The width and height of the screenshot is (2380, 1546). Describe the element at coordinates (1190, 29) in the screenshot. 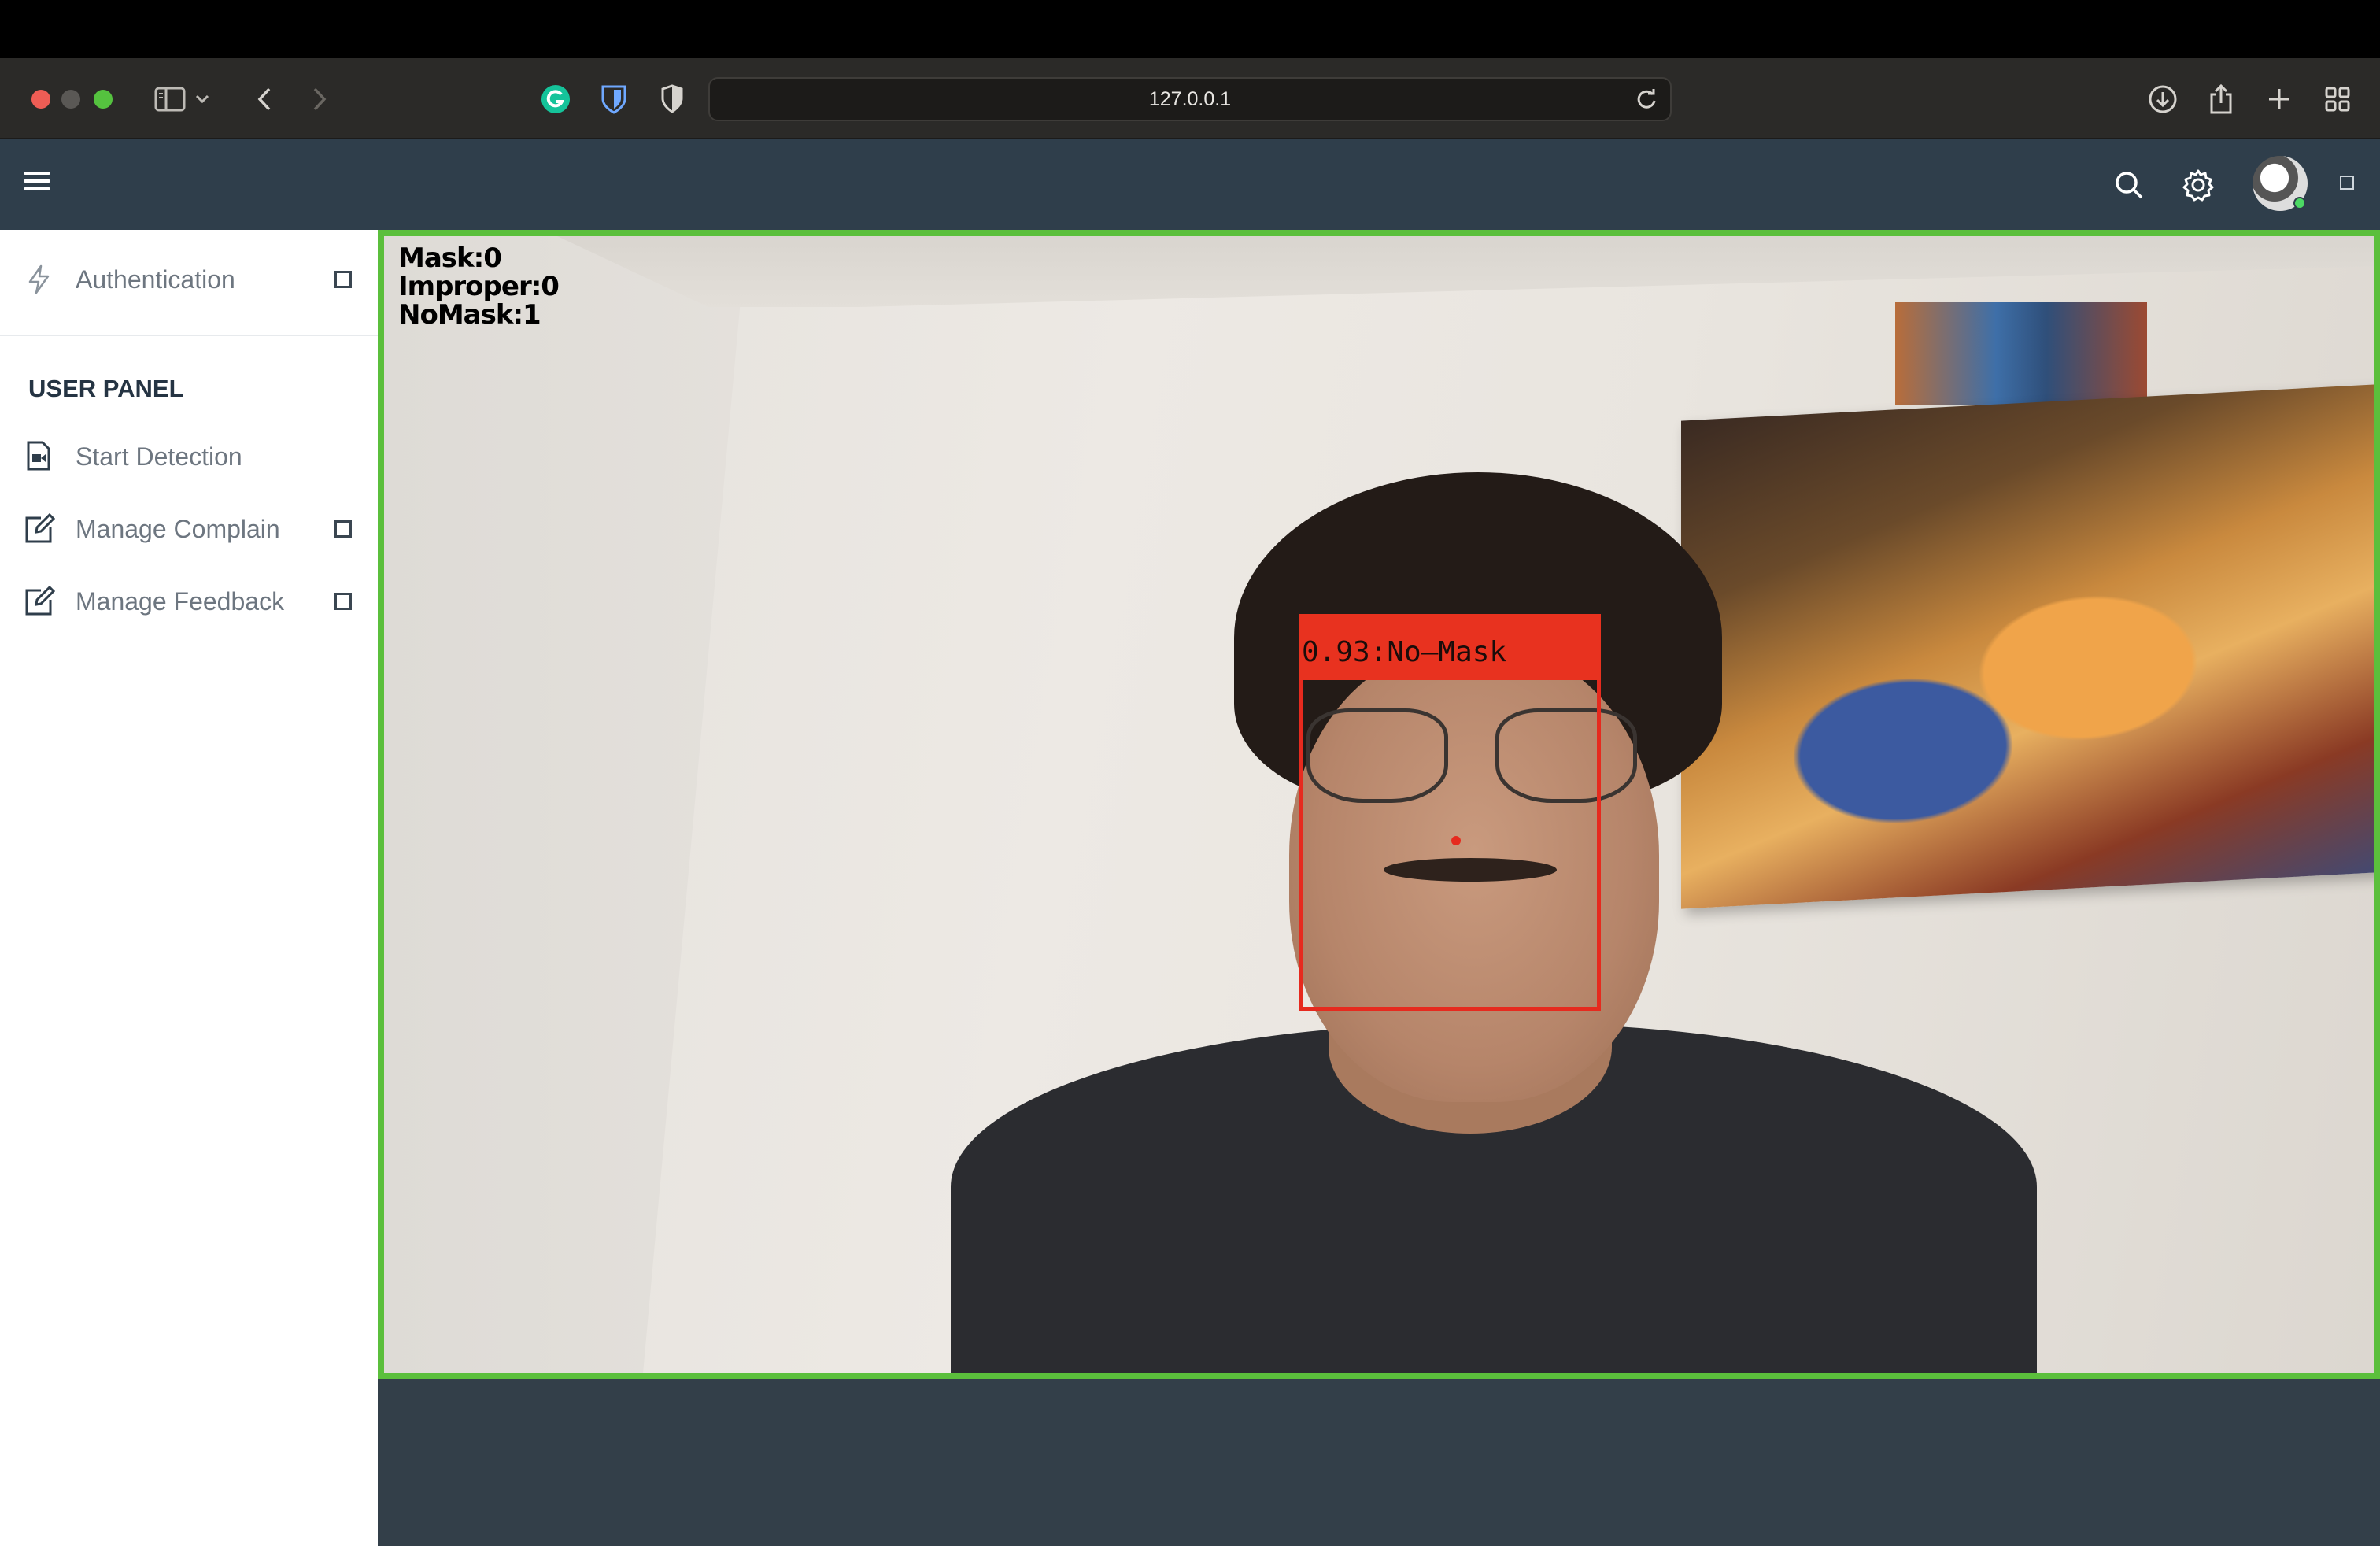

I see `system-menu-bar` at that location.